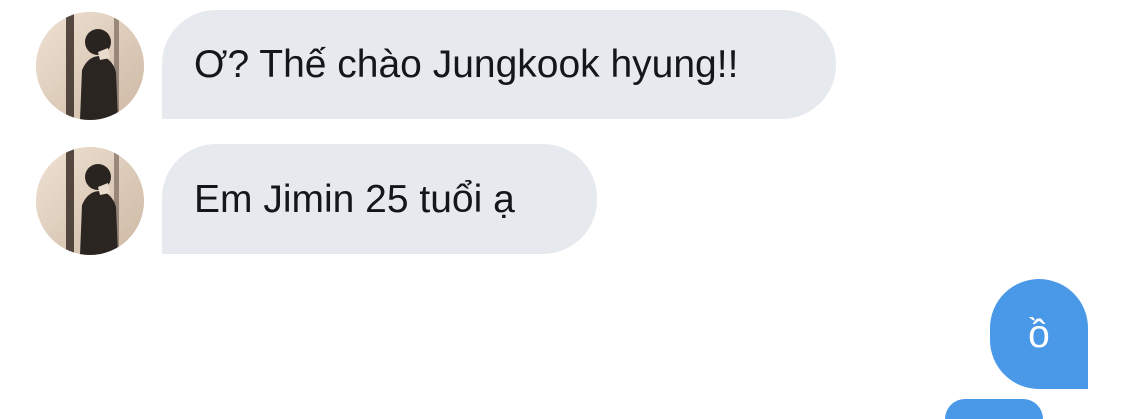 The height and width of the screenshot is (419, 1125). What do you see at coordinates (354, 199) in the screenshot?
I see `message-text: Em Jimin 25 tuổi ạ` at bounding box center [354, 199].